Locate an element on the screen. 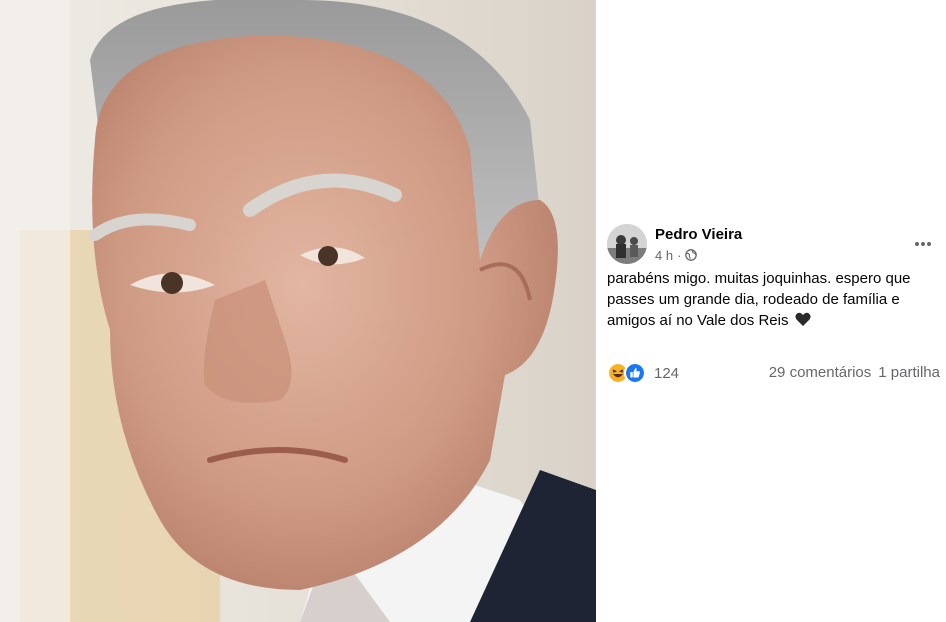 The height and width of the screenshot is (622, 946). post-meta: 4 h · is located at coordinates (676, 255).